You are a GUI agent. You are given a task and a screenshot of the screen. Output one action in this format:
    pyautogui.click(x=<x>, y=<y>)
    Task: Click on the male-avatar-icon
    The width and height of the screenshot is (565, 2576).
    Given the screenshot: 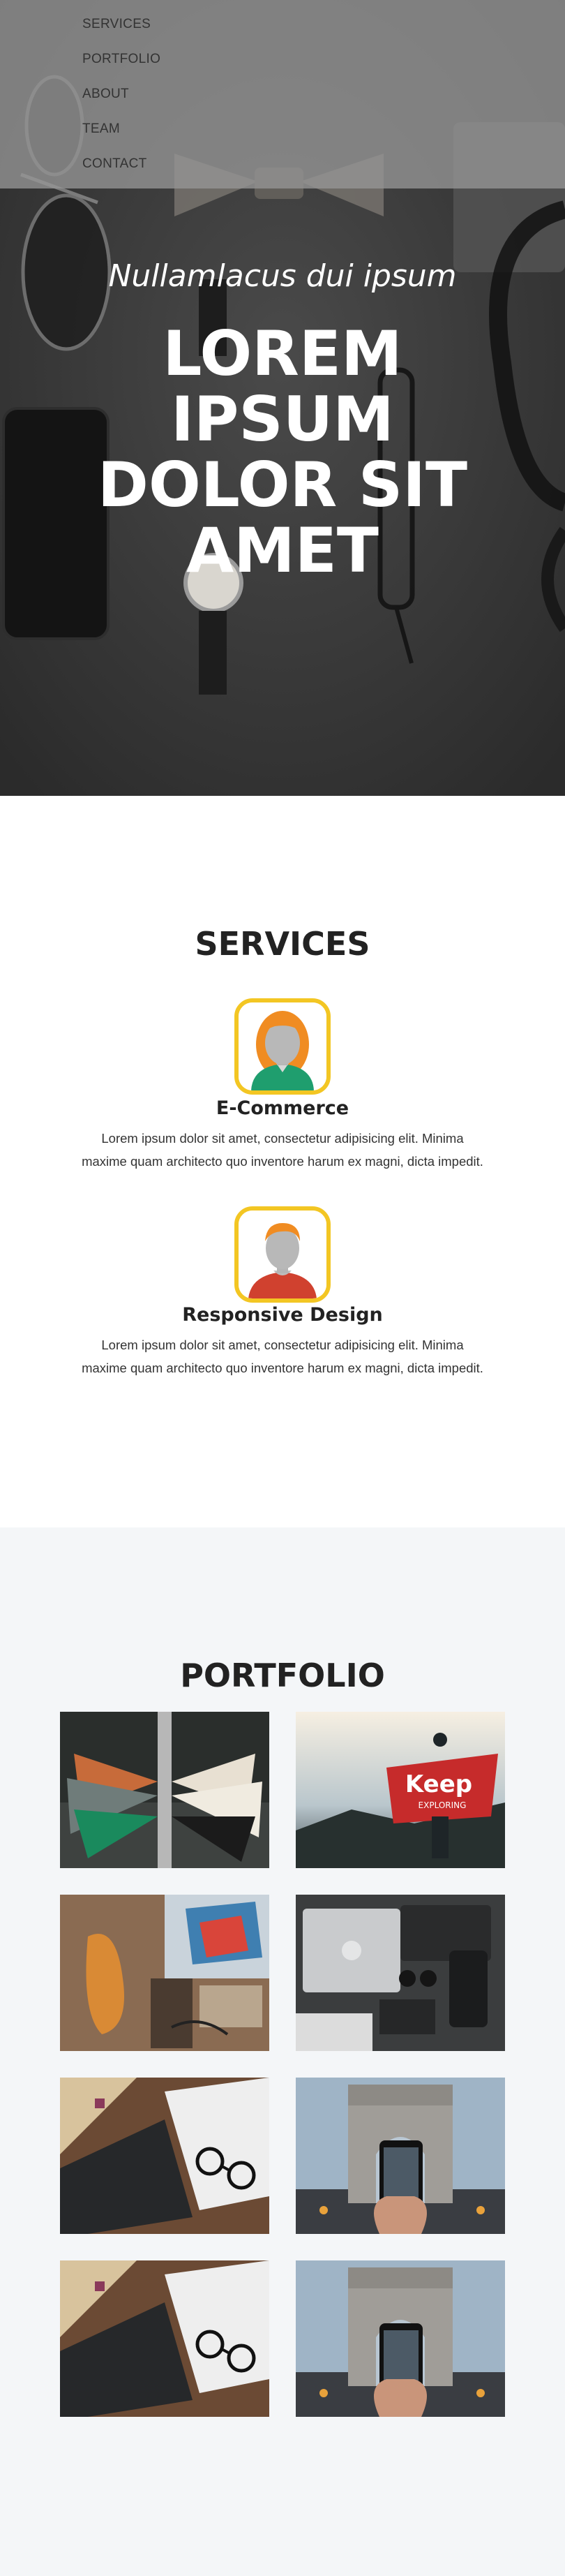 What is the action you would take?
    pyautogui.click(x=282, y=1254)
    